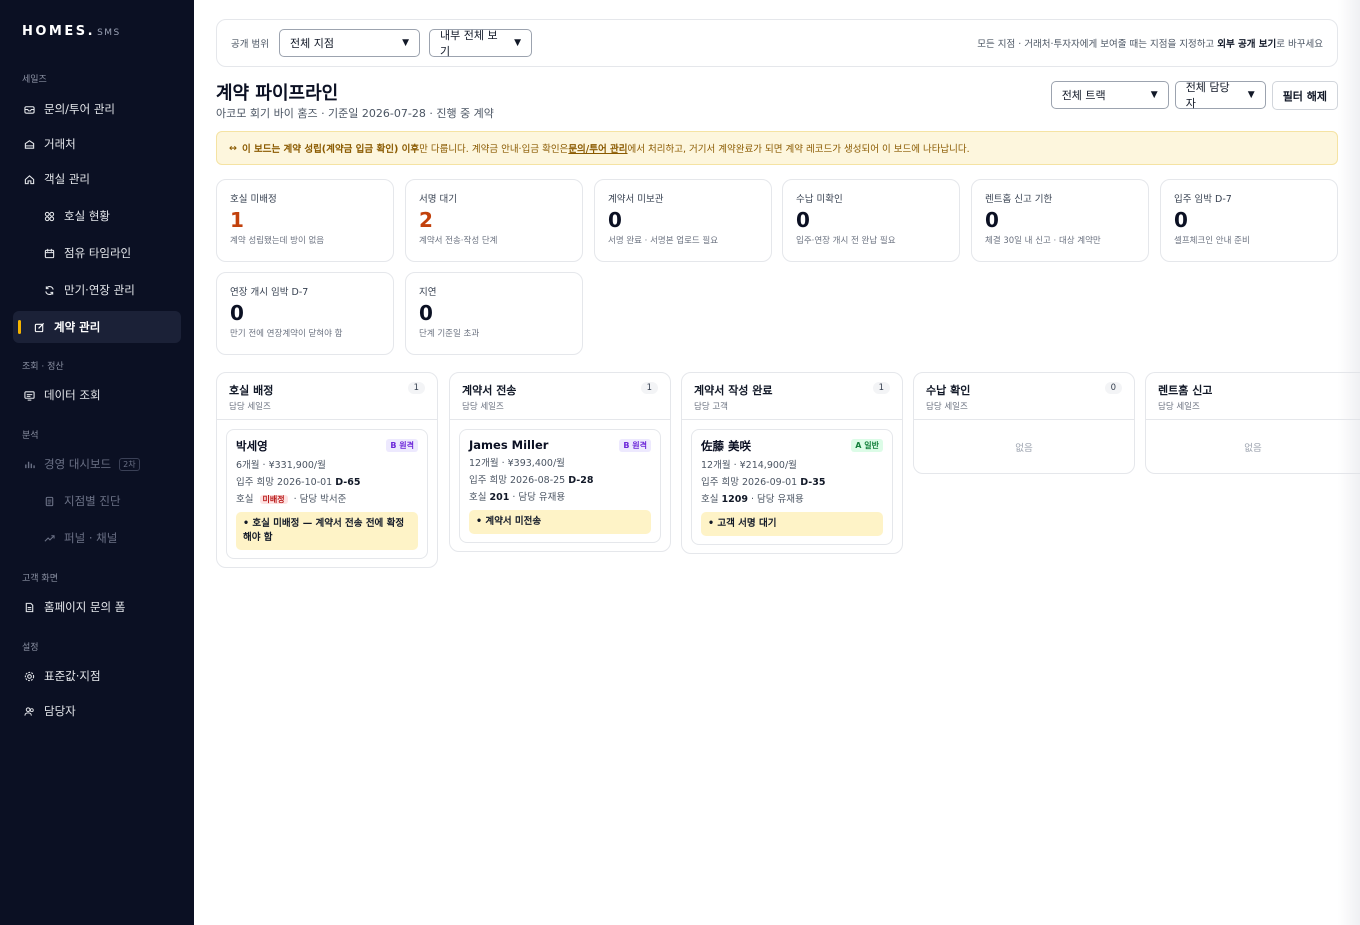  What do you see at coordinates (494, 313) in the screenshot?
I see `stat-delayed: 지연 0 단계 기준일 초과` at bounding box center [494, 313].